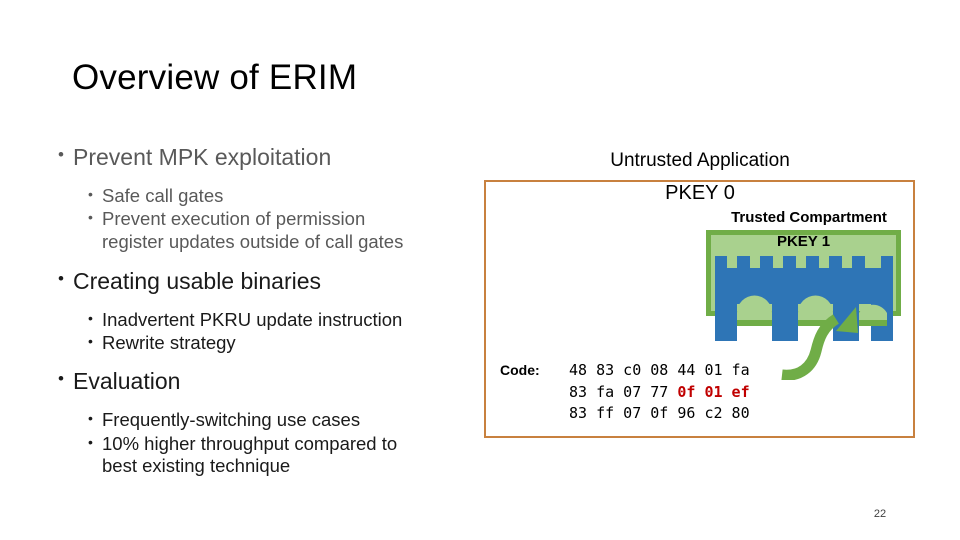 The image size is (960, 540). I want to click on outline-heading-1: • Prevent MPK exploitation, so click(278, 157).